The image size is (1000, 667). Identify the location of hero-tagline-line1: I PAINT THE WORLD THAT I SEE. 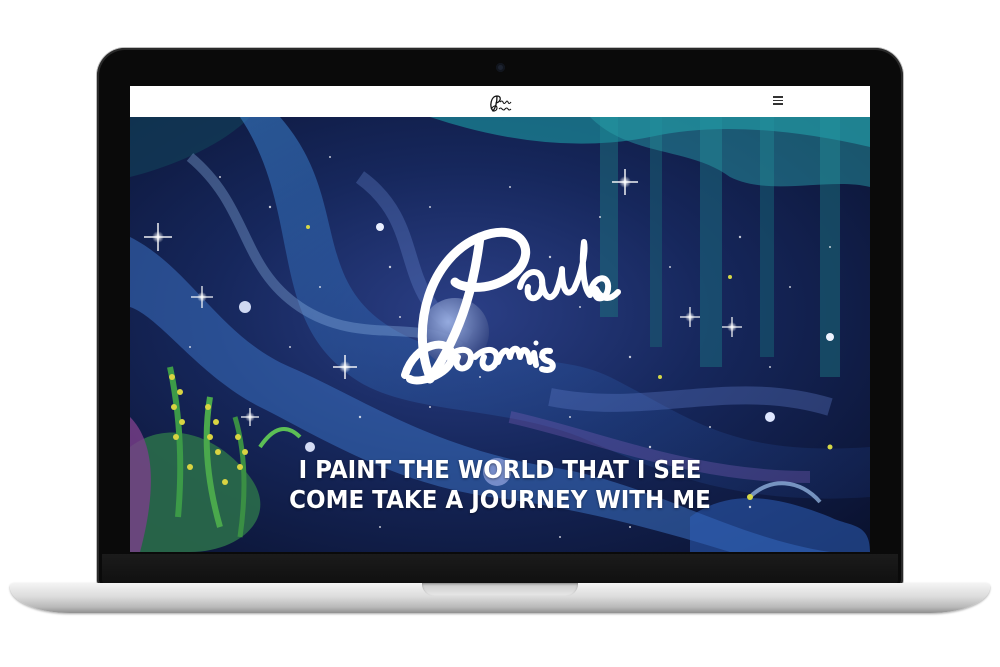
(500, 469).